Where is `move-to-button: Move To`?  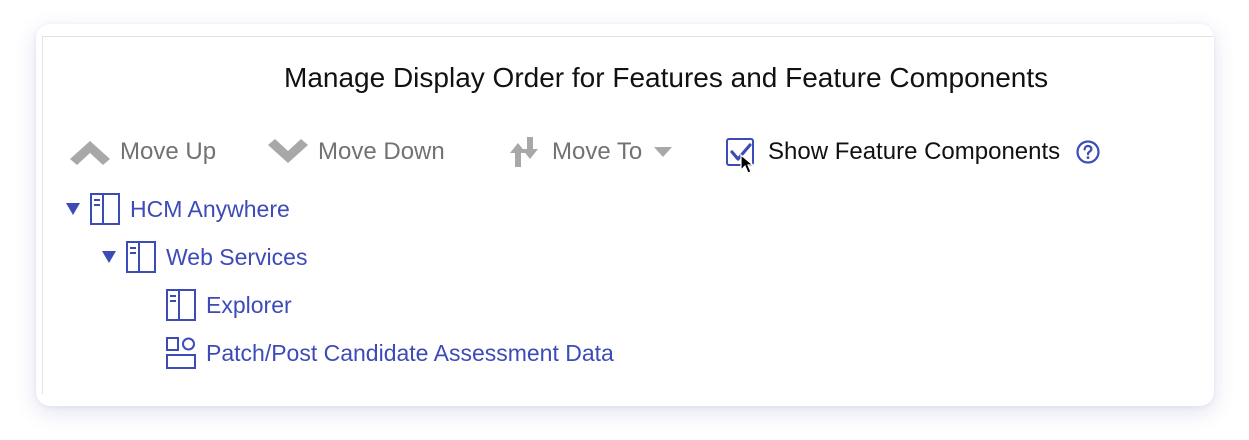
move-to-button: Move To is located at coordinates (589, 152).